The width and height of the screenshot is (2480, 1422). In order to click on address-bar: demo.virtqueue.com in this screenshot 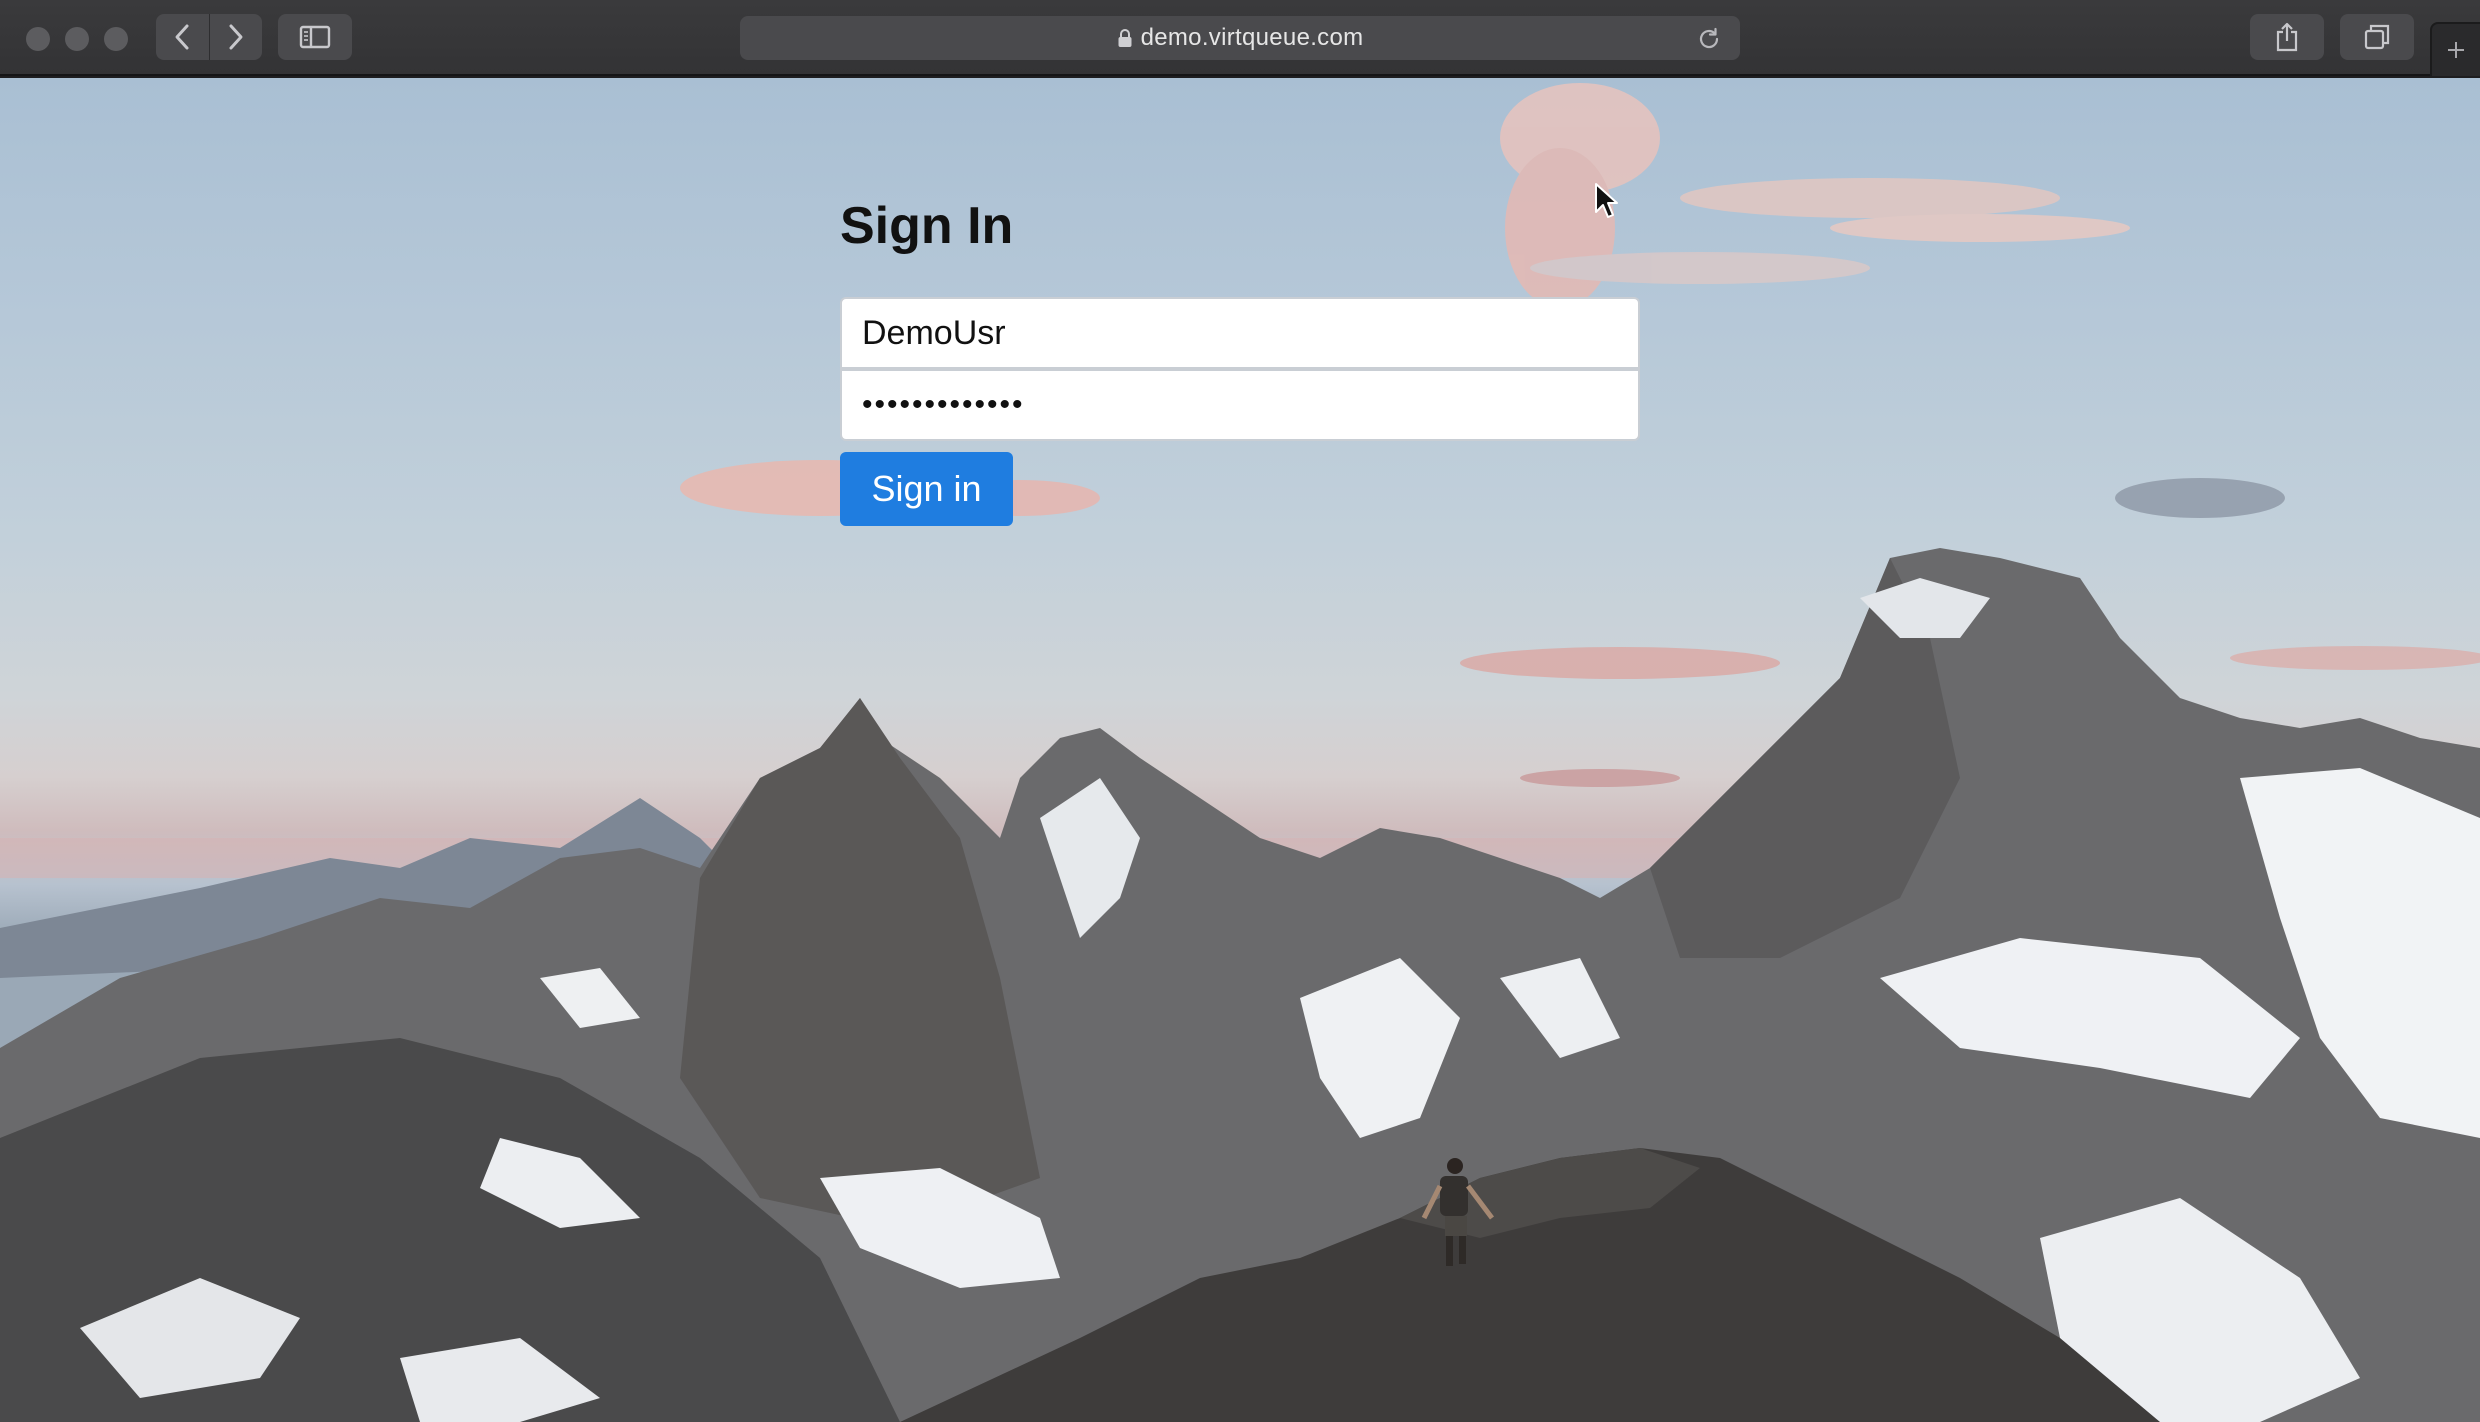, I will do `click(1240, 38)`.